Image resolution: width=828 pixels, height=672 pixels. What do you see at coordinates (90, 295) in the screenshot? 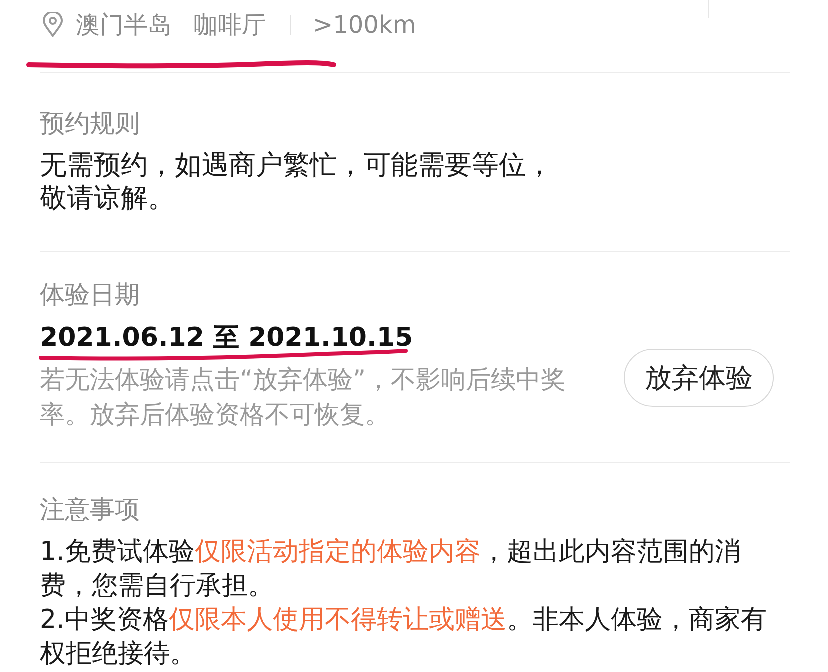
I see `section-title: 体验日期` at bounding box center [90, 295].